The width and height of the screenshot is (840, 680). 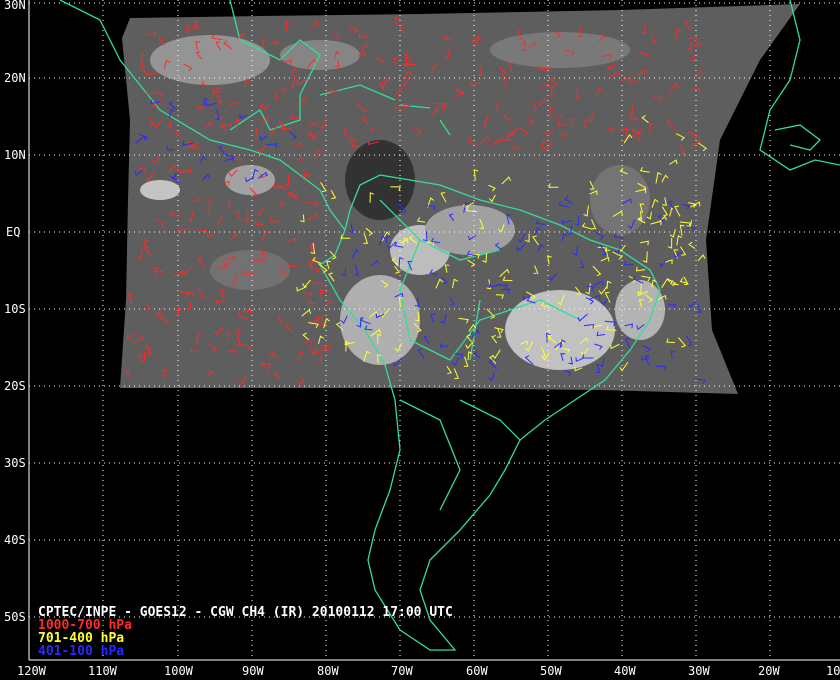 I want to click on lon-label-30w: 30W, so click(x=699, y=671).